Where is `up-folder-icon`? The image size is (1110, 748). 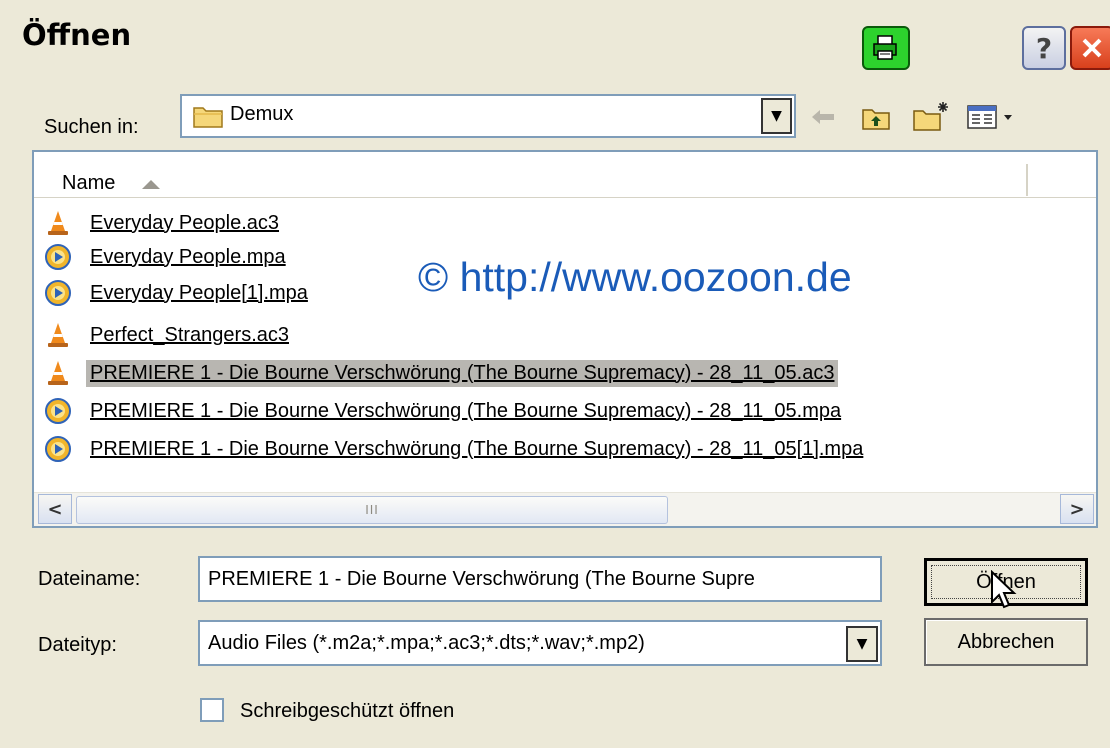
up-folder-icon is located at coordinates (876, 117).